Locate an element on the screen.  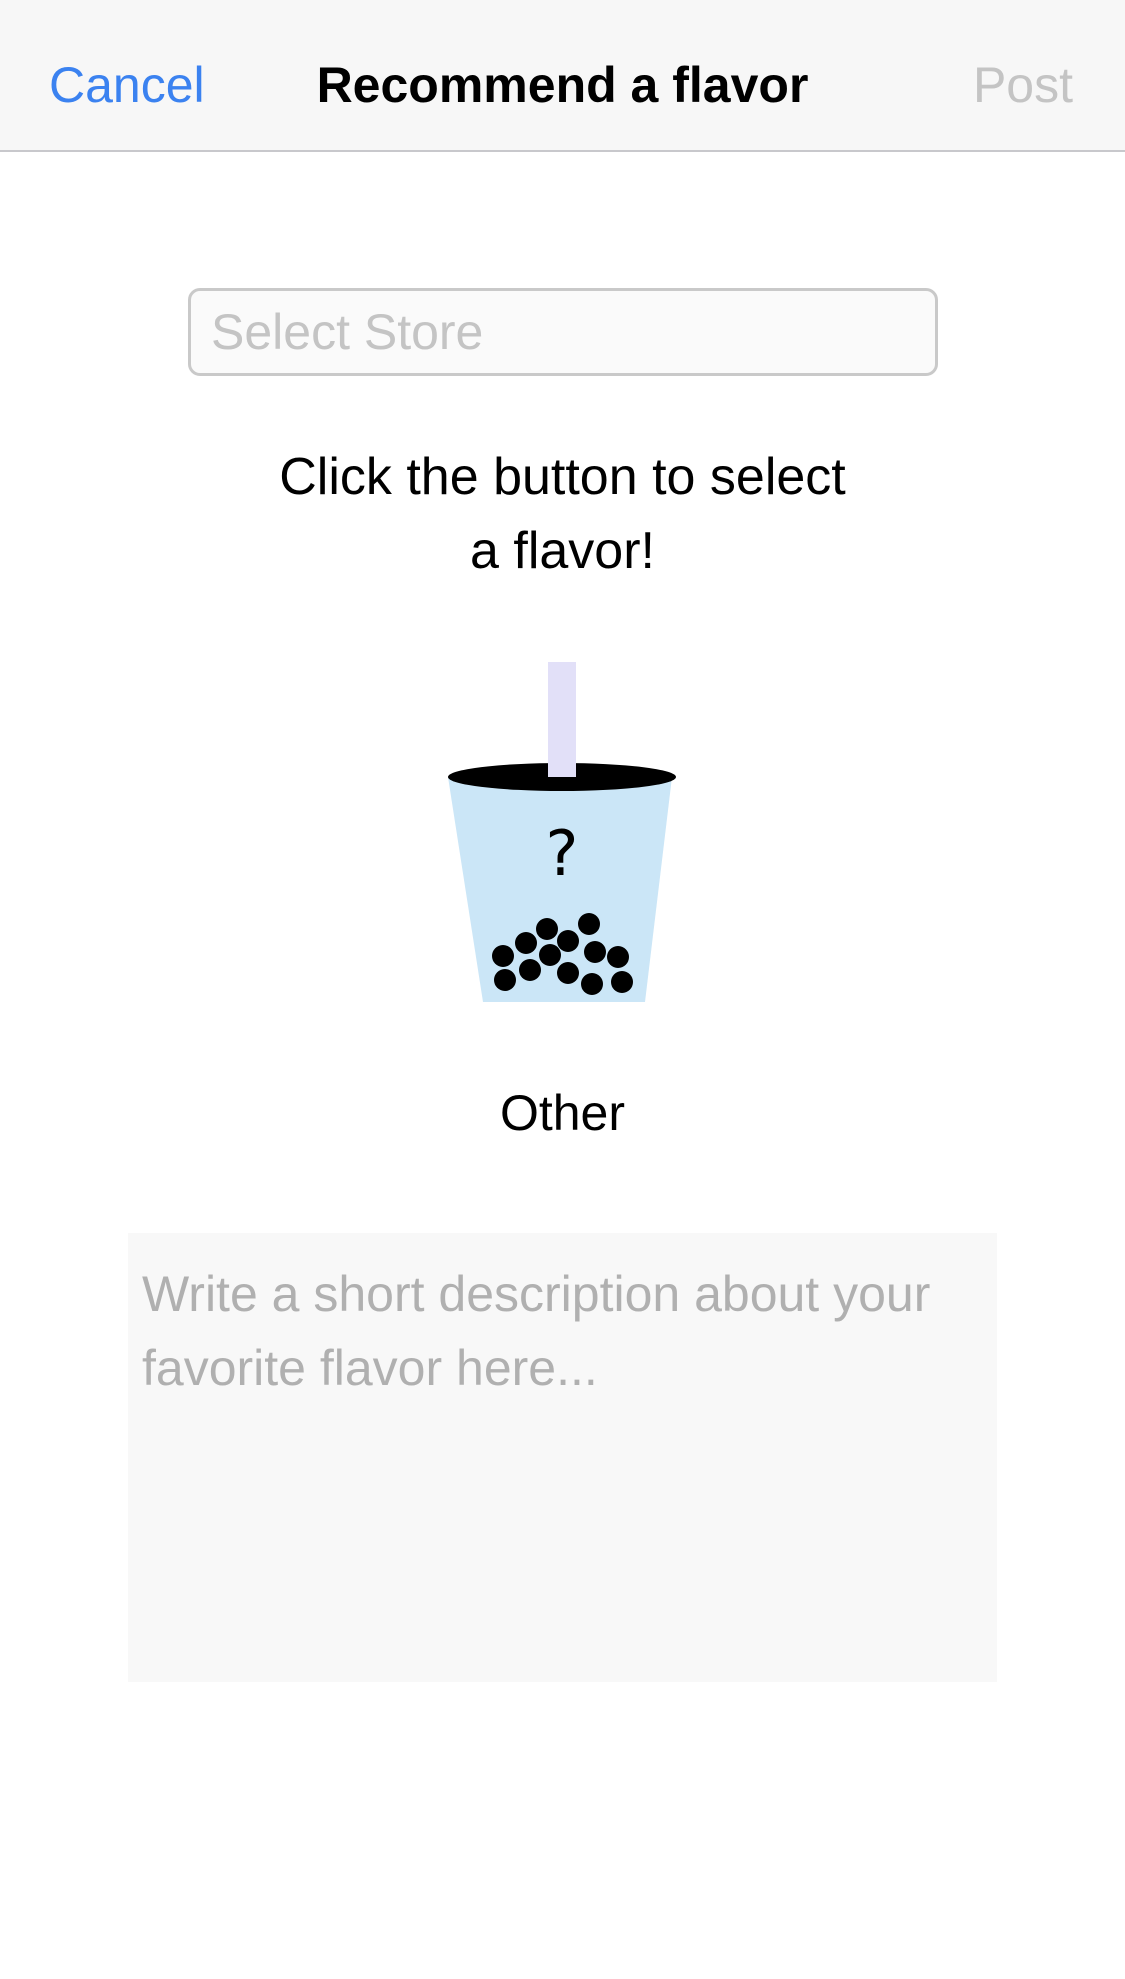
straw is located at coordinates (562, 719).